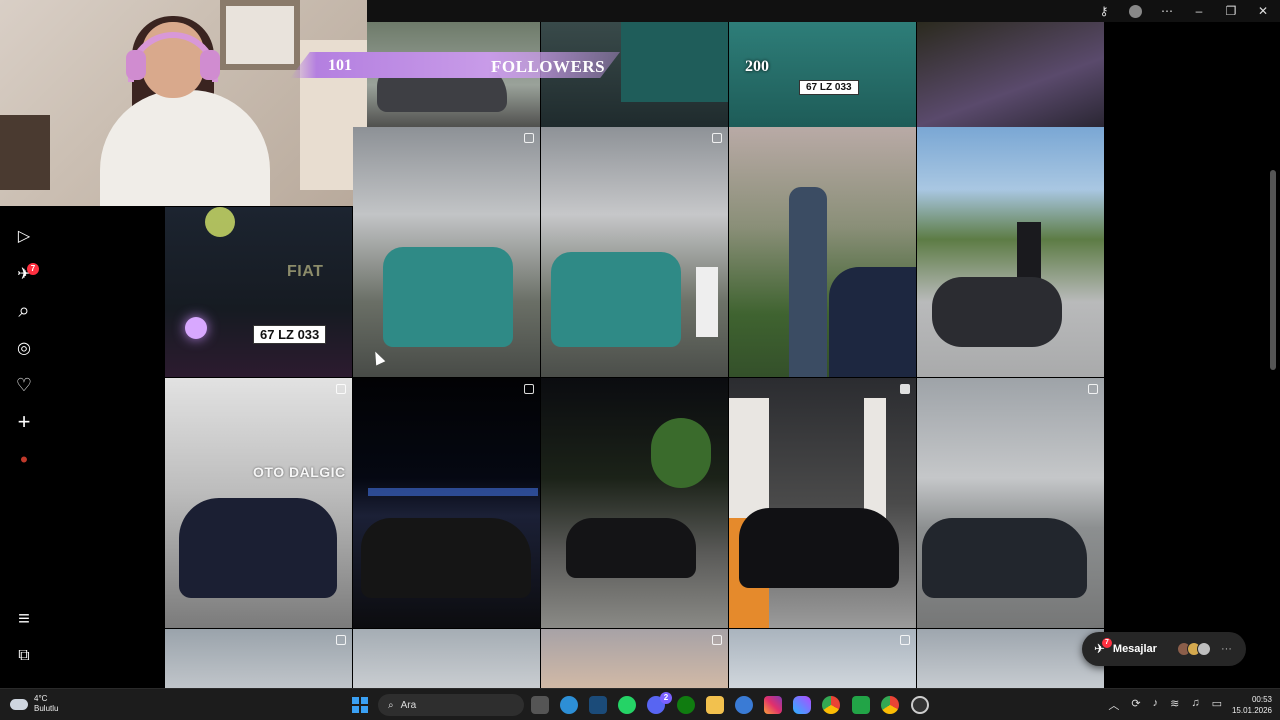 The image size is (1280, 720). Describe the element at coordinates (408, 705) in the screenshot. I see `taskbar-search-label: Ara` at that location.